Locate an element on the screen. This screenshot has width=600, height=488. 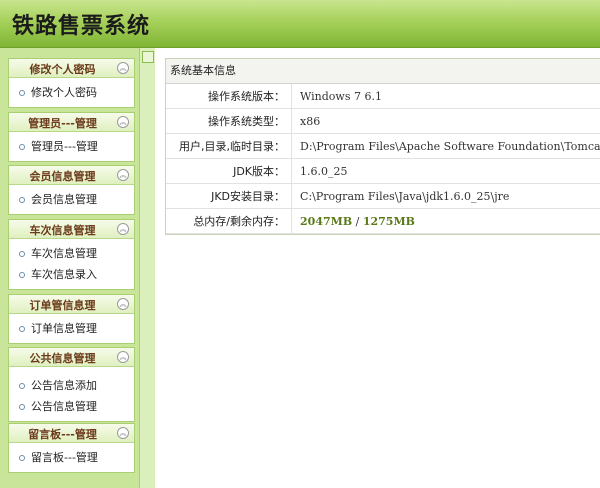
table-row: 操作系统类型： x86 is located at coordinates (383, 121).